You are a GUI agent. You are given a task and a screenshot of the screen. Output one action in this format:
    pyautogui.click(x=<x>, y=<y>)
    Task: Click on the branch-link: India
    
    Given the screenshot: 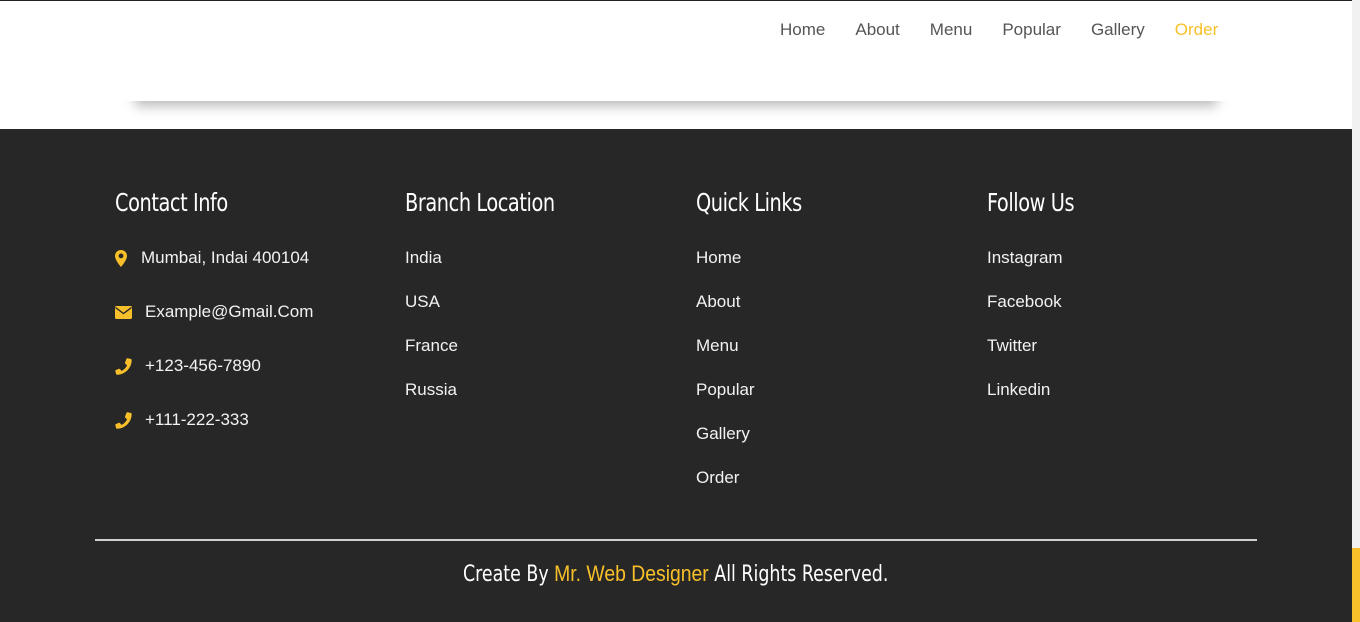 What is the action you would take?
    pyautogui.click(x=423, y=257)
    